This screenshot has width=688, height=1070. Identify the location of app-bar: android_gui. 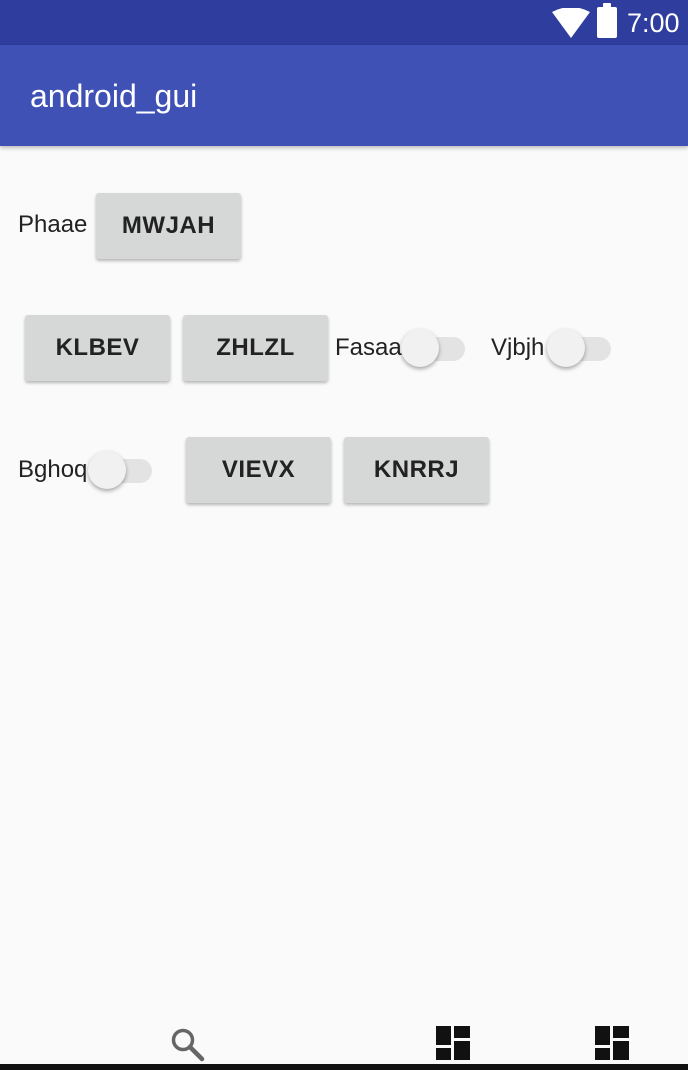
(344, 95).